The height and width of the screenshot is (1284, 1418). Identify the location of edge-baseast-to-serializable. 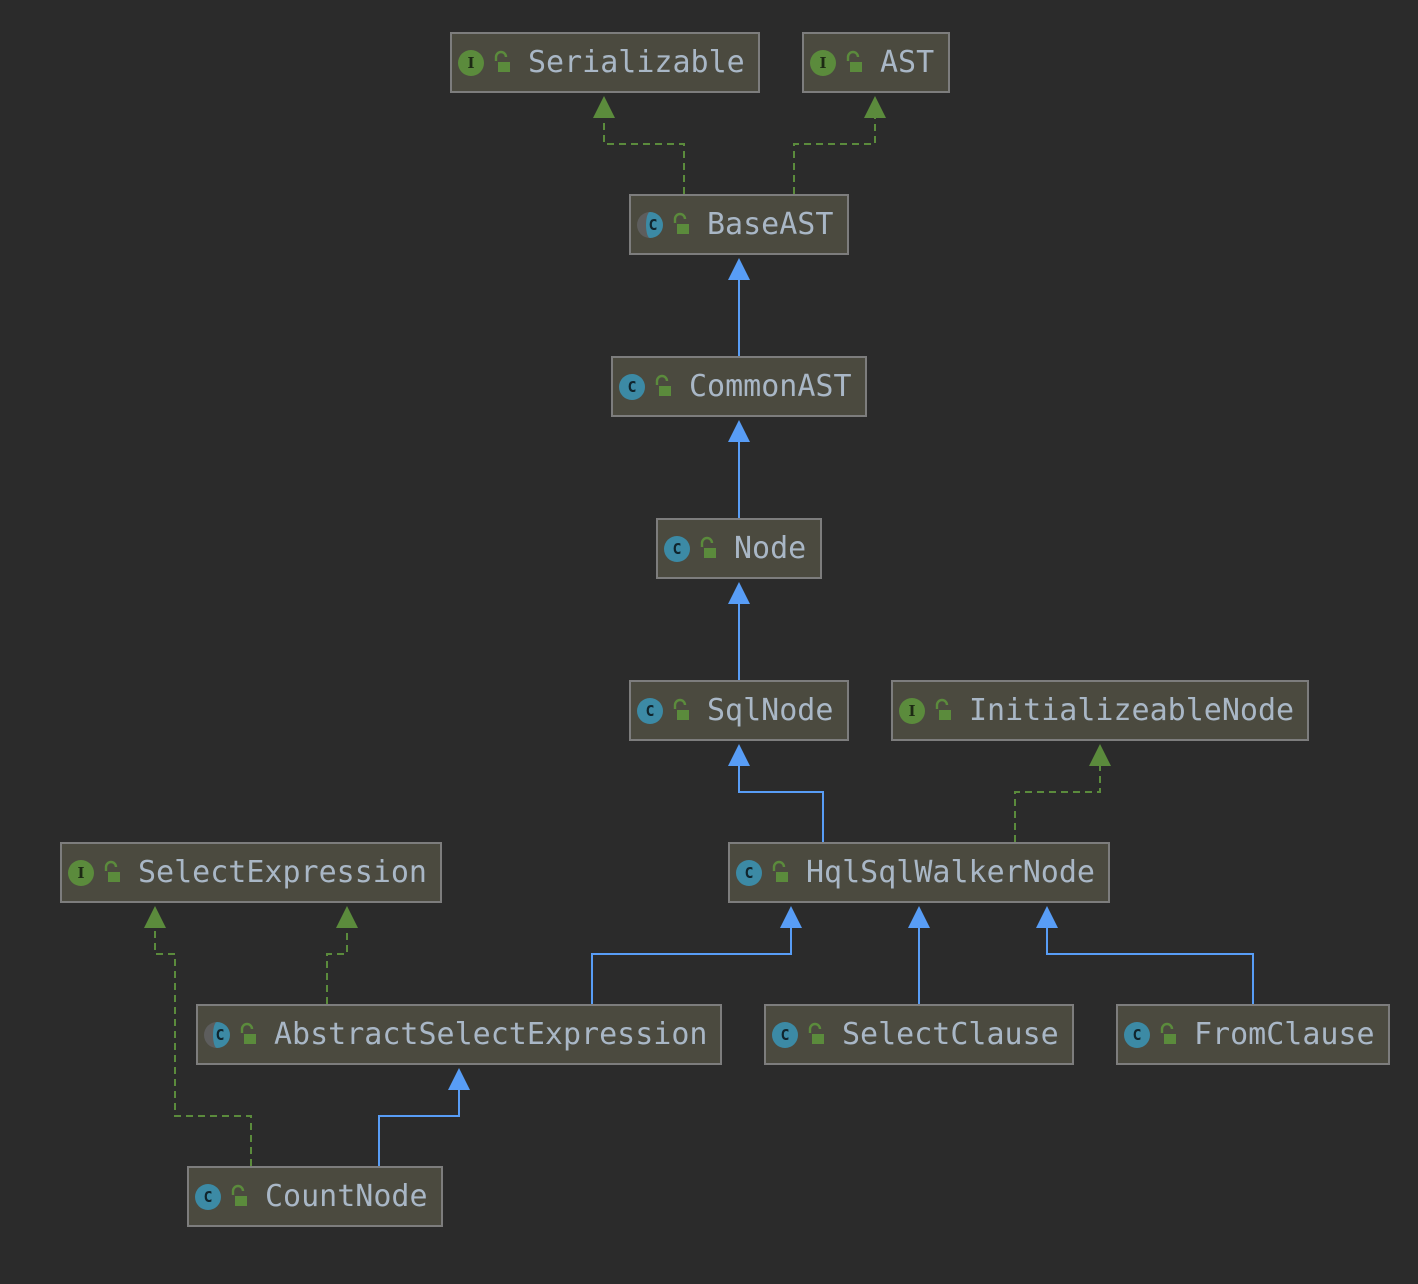
(639, 145).